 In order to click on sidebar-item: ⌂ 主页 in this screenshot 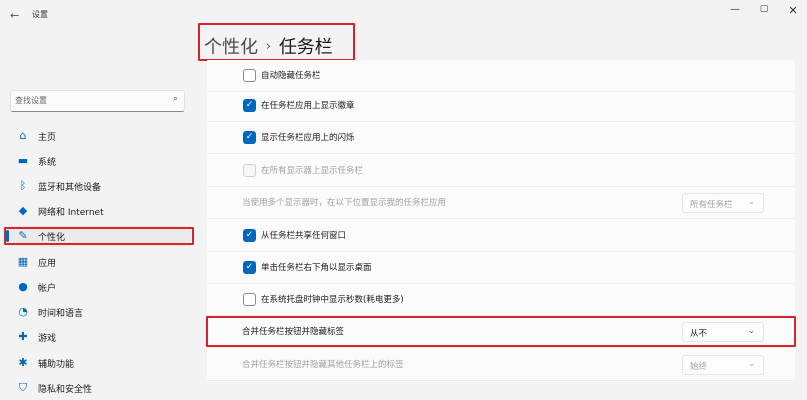, I will do `click(98, 136)`.